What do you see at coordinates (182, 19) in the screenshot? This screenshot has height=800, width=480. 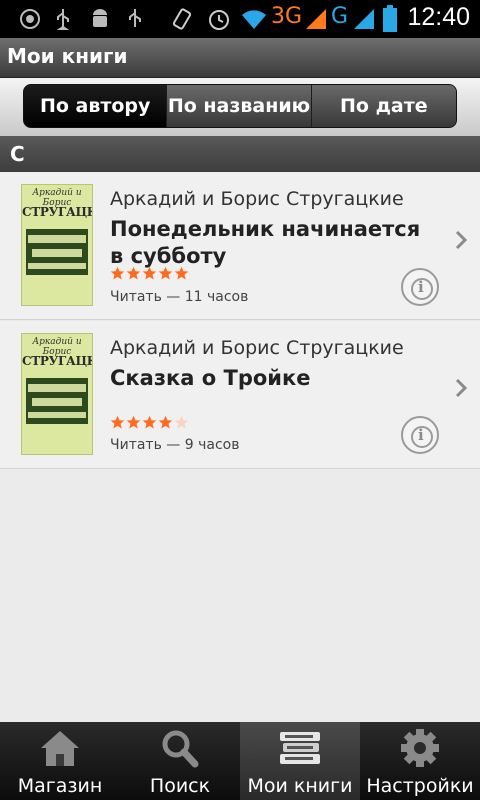 I see `vibrate-icon` at bounding box center [182, 19].